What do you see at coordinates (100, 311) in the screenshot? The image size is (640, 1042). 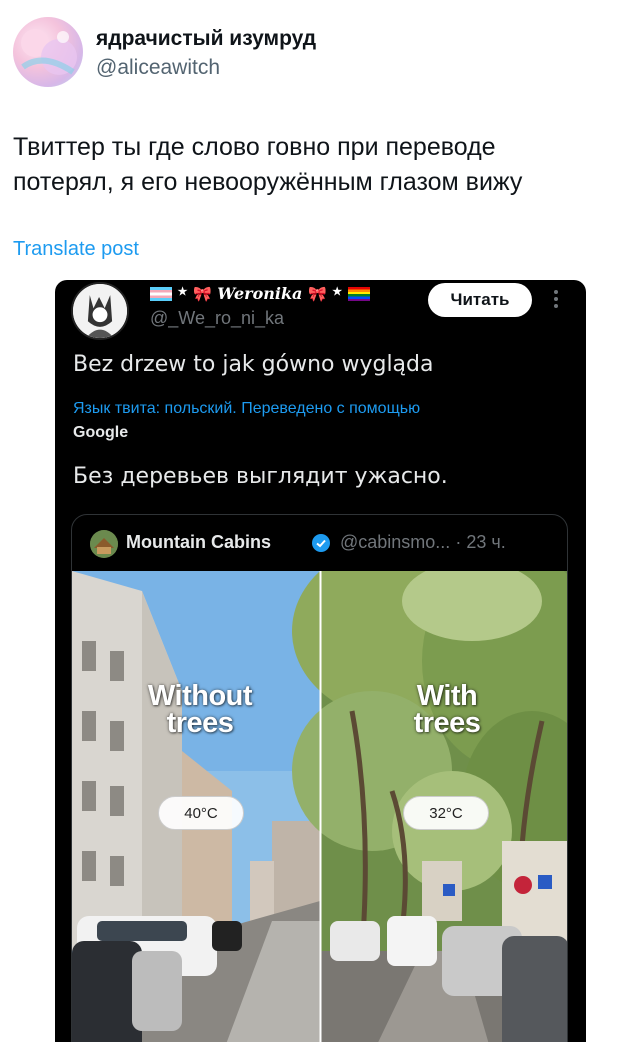 I see `embedded-author-avatar` at bounding box center [100, 311].